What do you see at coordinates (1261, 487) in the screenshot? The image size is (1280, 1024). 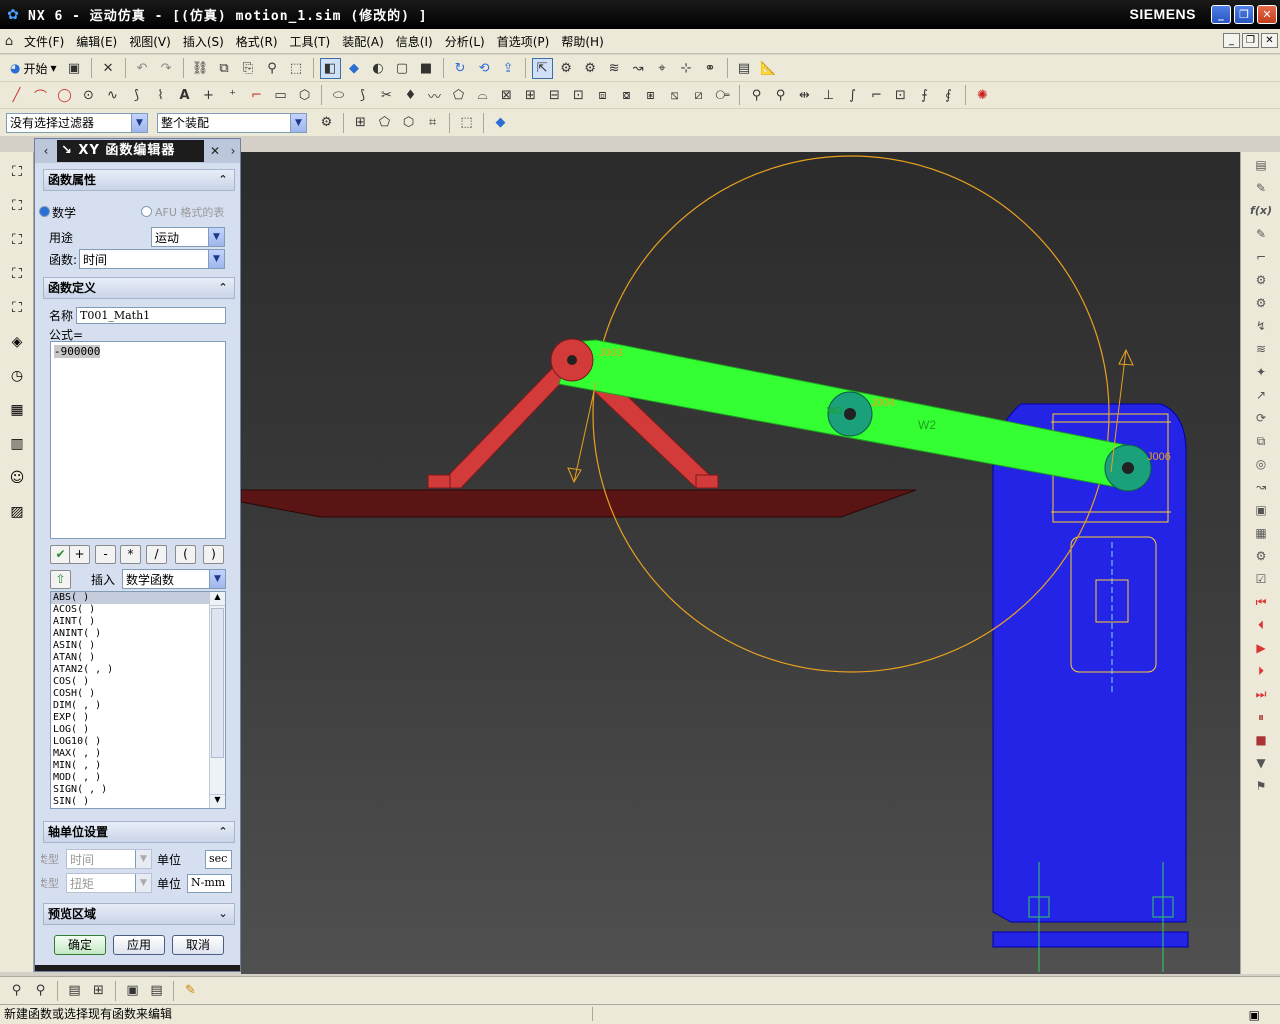 I see `constraint-tool-icon: ↝` at bounding box center [1261, 487].